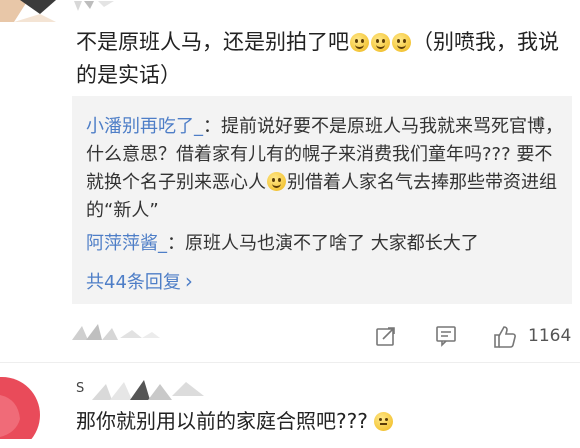 The height and width of the screenshot is (448, 580). What do you see at coordinates (550, 336) in the screenshot?
I see `like-count: 1164` at bounding box center [550, 336].